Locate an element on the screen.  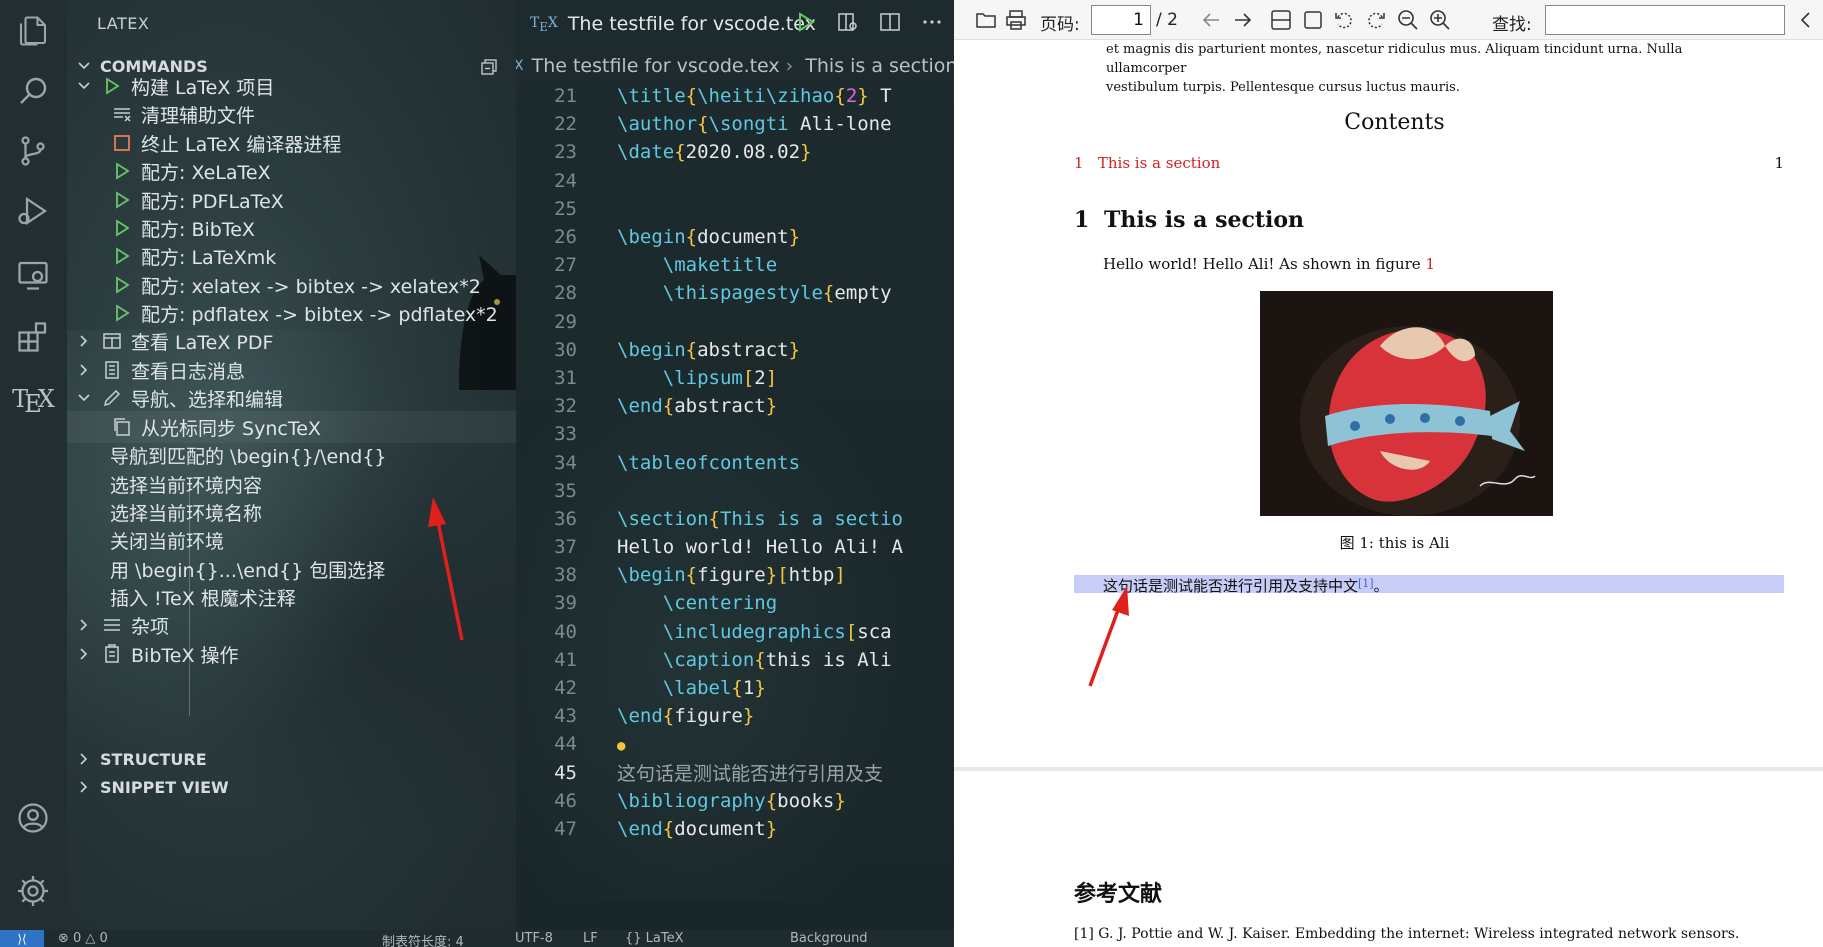
editor-tab: TEX The testfile for vscode.tex is located at coordinates (666, 24).